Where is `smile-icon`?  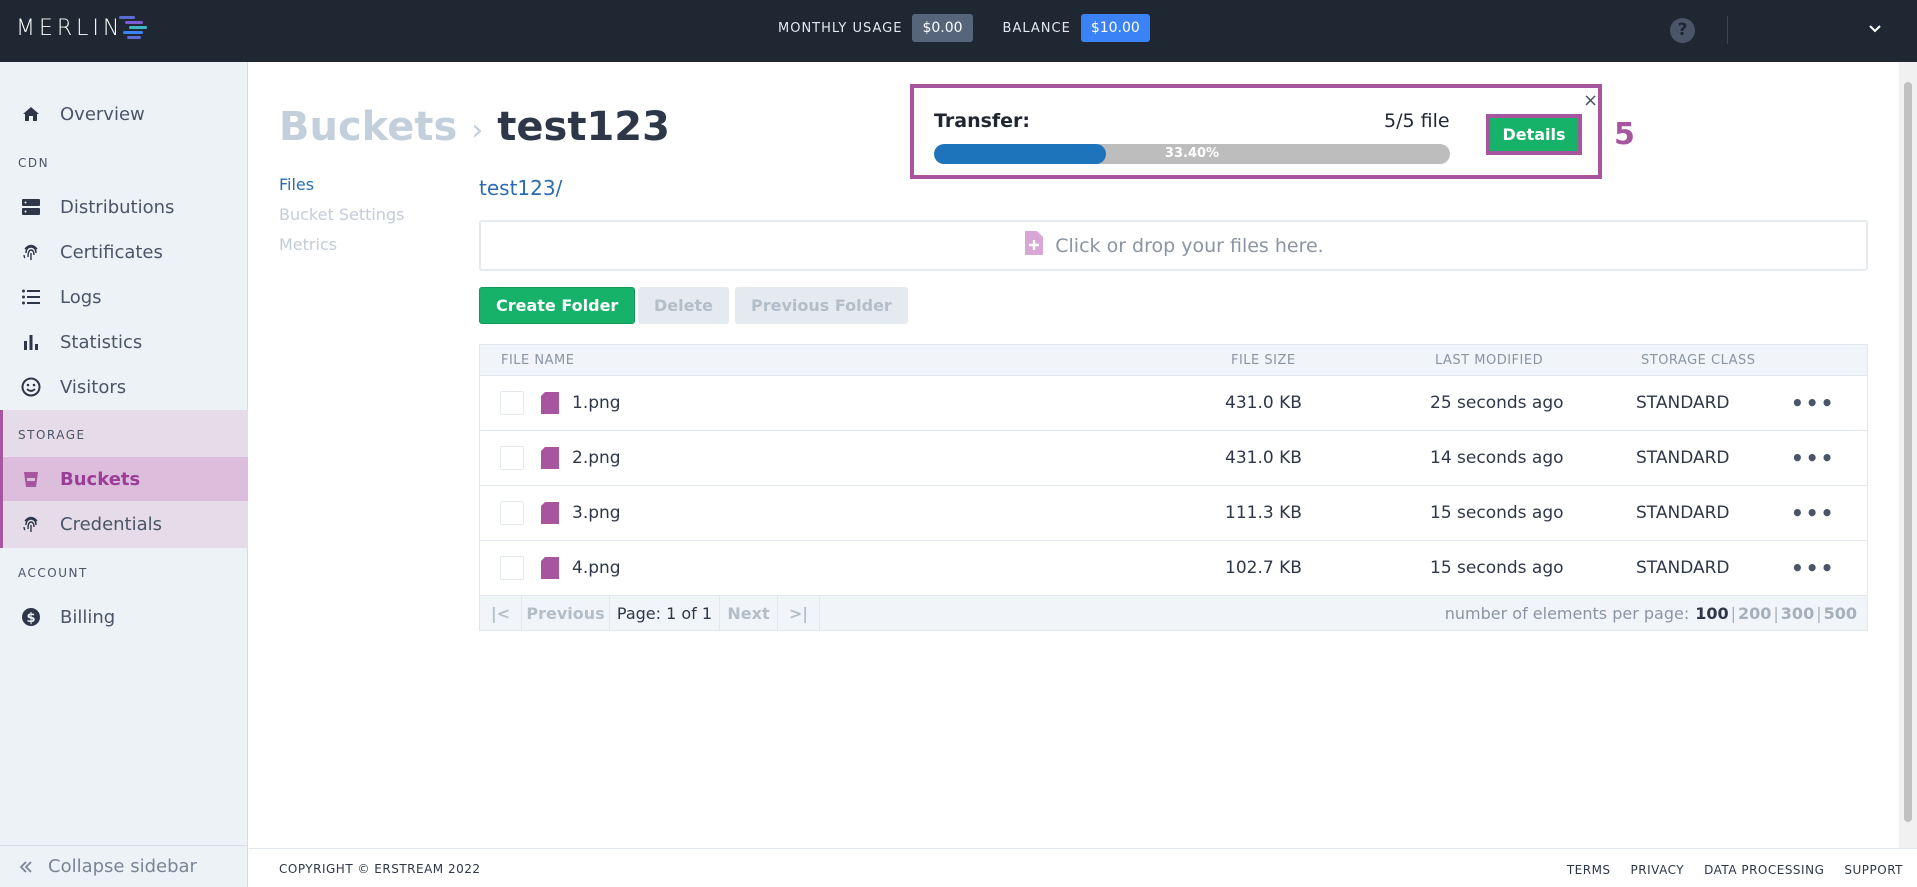 smile-icon is located at coordinates (31, 387).